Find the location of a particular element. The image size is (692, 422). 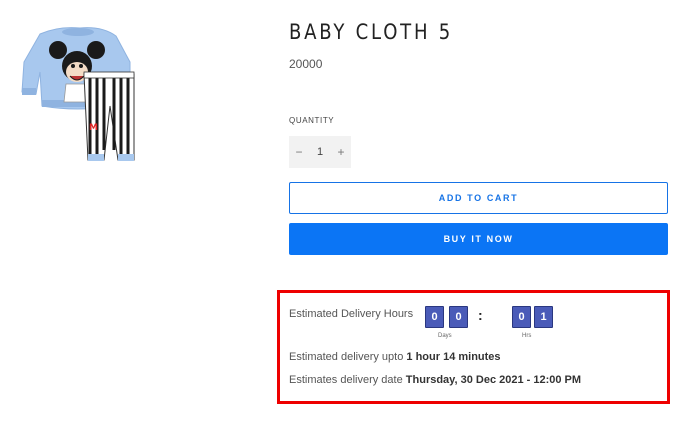

quantity-value: 1 is located at coordinates (320, 152).